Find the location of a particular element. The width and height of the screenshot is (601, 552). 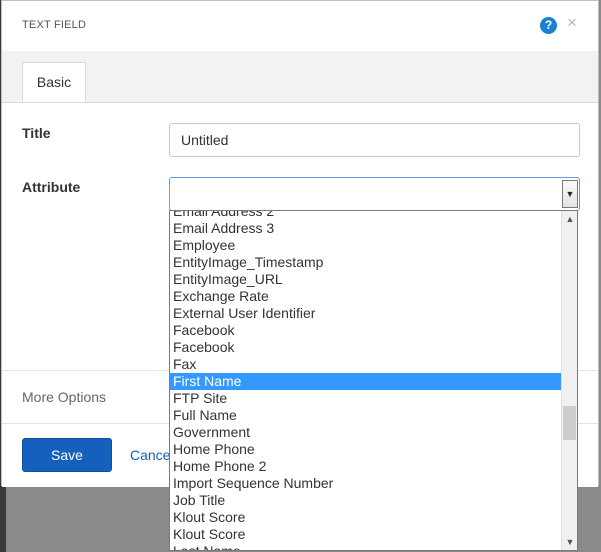

dropdown-option: Email Address 3 is located at coordinates (365, 228).